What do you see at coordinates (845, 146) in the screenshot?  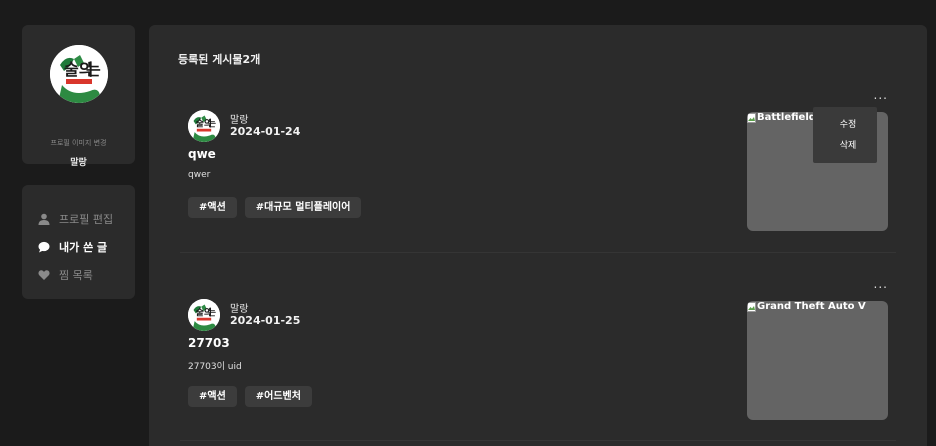 I see `delete-post-option: 삭제` at bounding box center [845, 146].